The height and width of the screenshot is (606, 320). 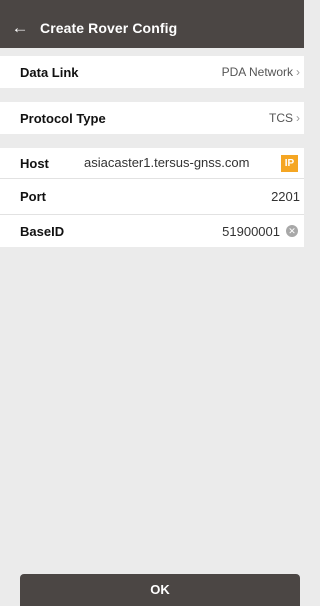 I want to click on ok-button: OK, so click(x=160, y=590).